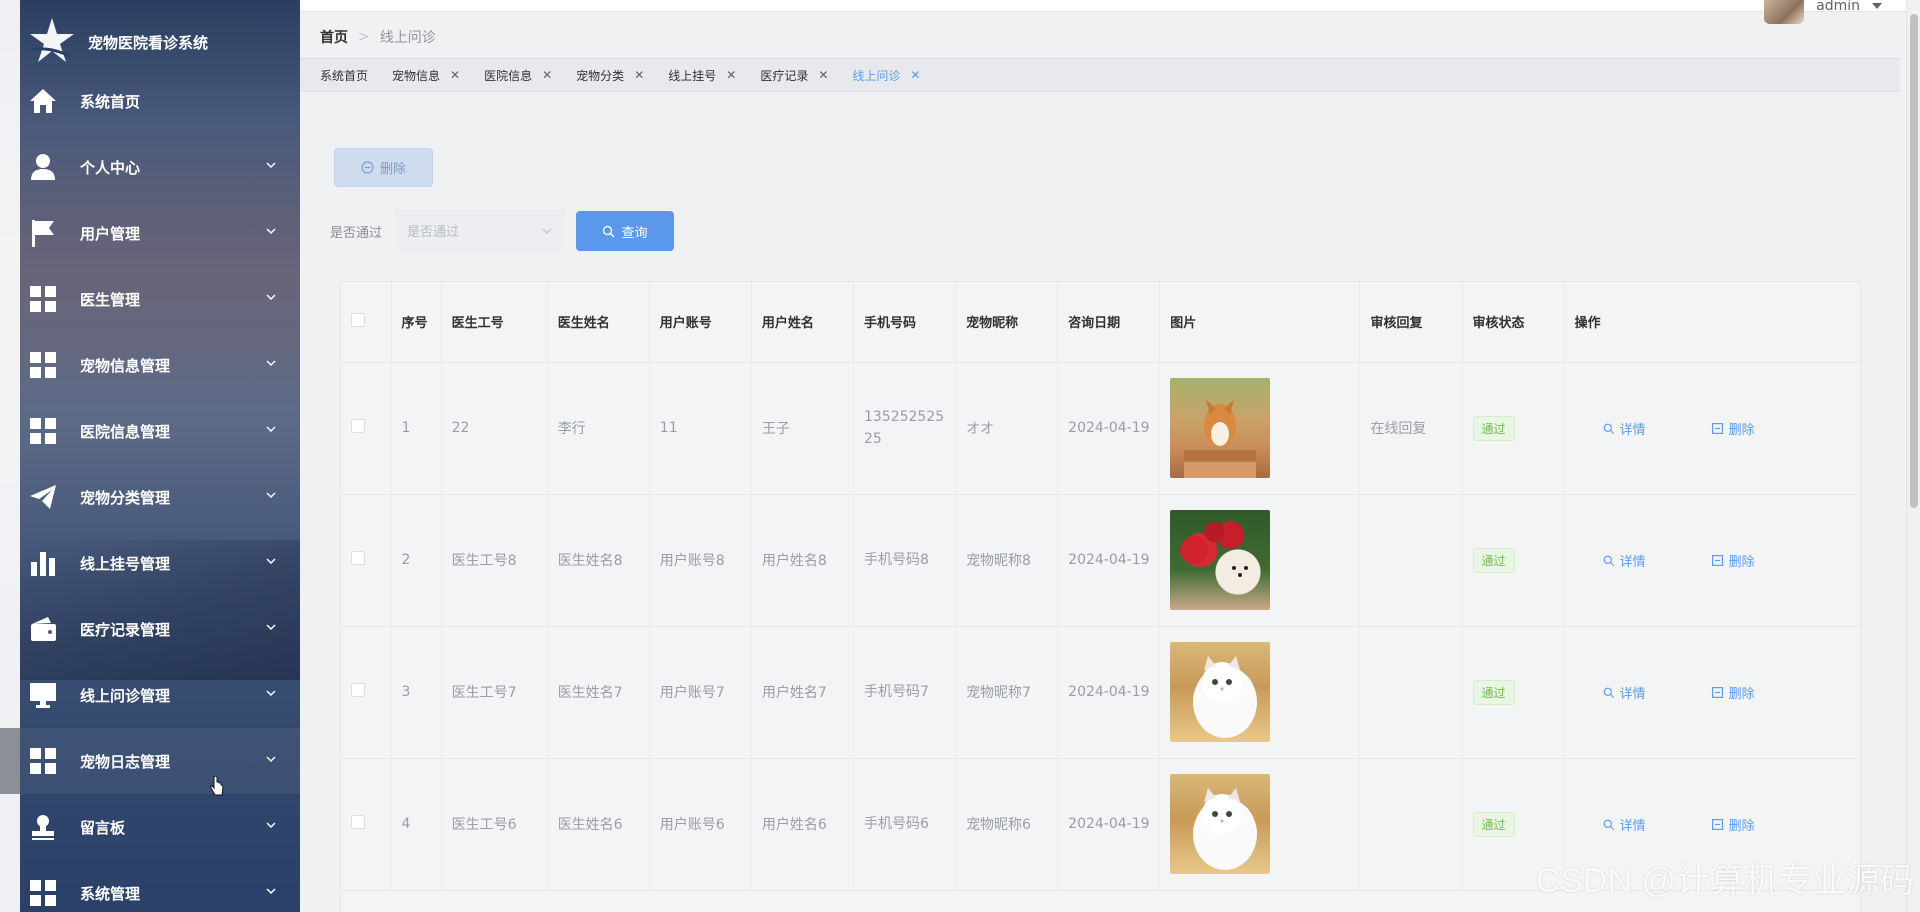 The height and width of the screenshot is (912, 1920). Describe the element at coordinates (1513, 692) in the screenshot. I see `cell-status: 通过` at that location.